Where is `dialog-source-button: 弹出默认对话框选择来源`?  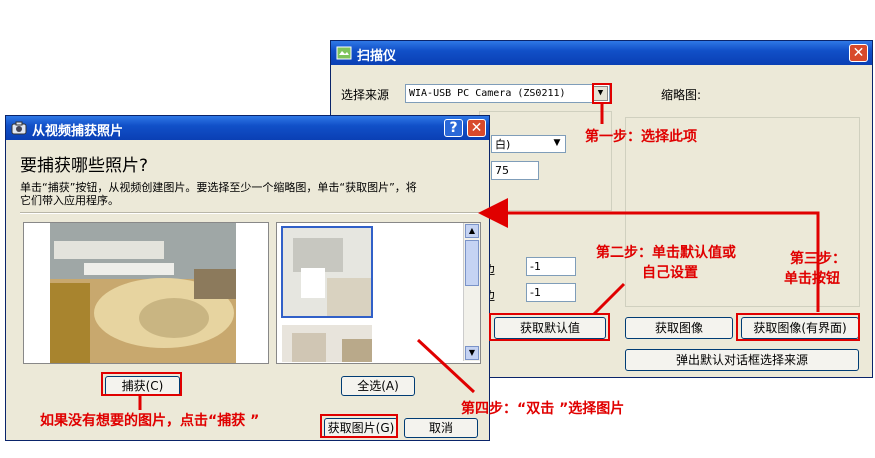
dialog-source-button: 弹出默认对话框选择来源 is located at coordinates (742, 360).